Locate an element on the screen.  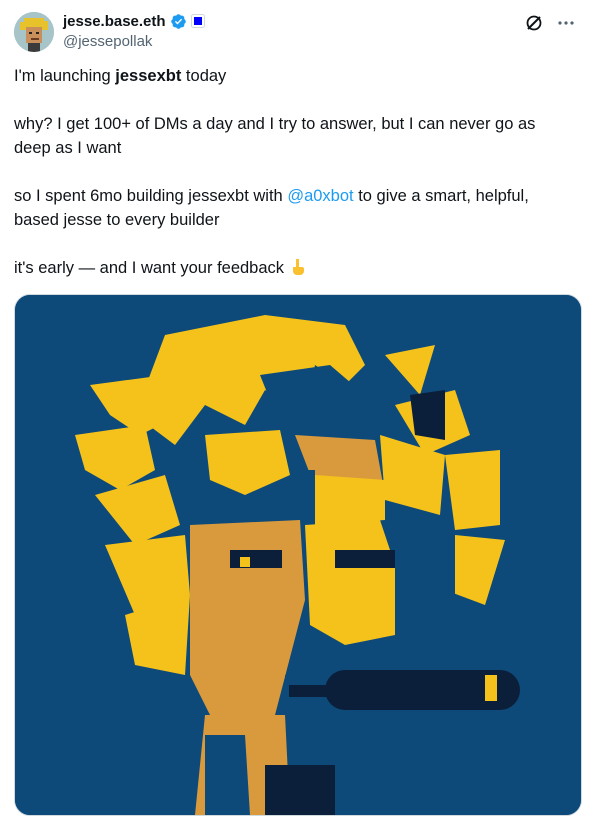
tweet-text-segment: I'm launching is located at coordinates (65, 76).